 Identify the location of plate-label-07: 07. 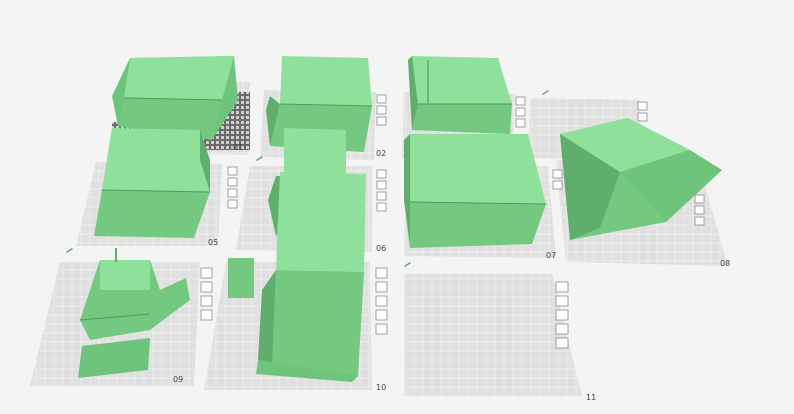
(551, 255).